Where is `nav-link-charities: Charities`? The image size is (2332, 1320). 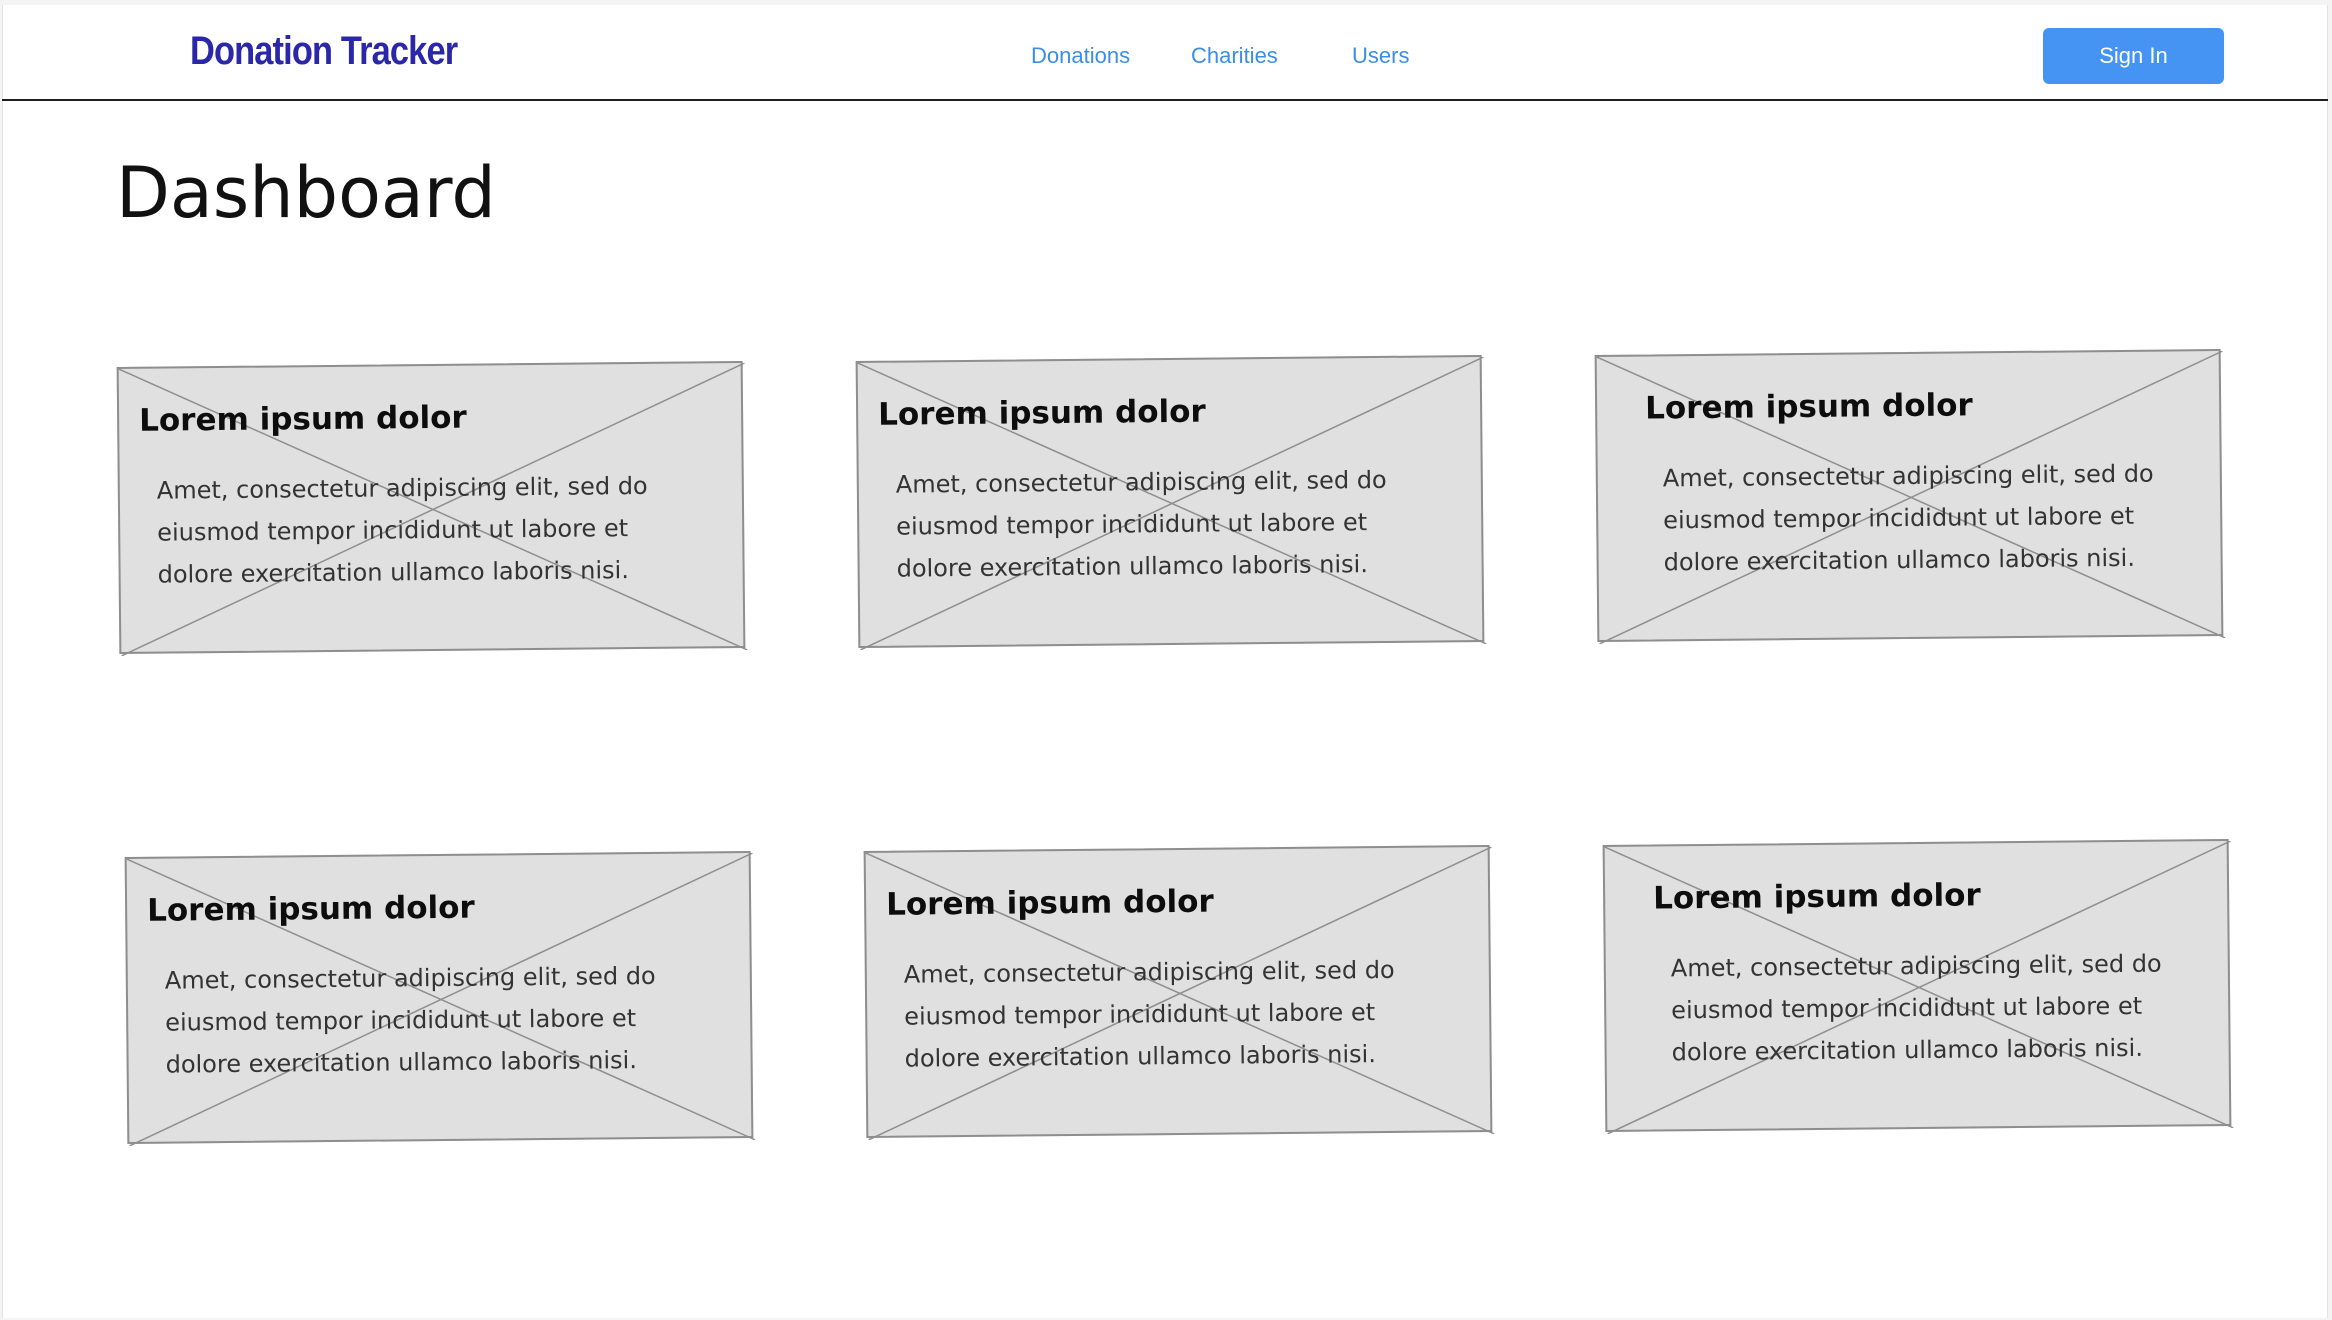
nav-link-charities: Charities is located at coordinates (1234, 56).